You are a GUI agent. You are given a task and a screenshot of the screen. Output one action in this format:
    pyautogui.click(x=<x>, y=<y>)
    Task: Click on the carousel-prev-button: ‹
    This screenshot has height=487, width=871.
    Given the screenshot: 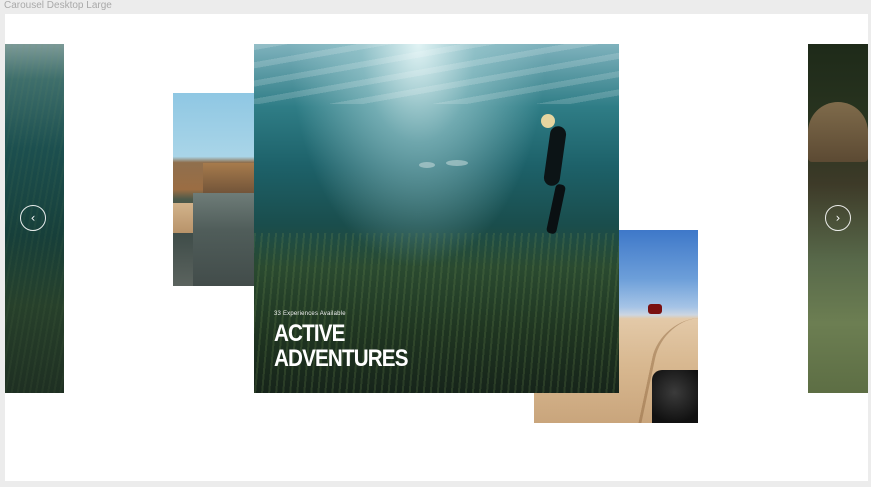 What is the action you would take?
    pyautogui.click(x=33, y=218)
    